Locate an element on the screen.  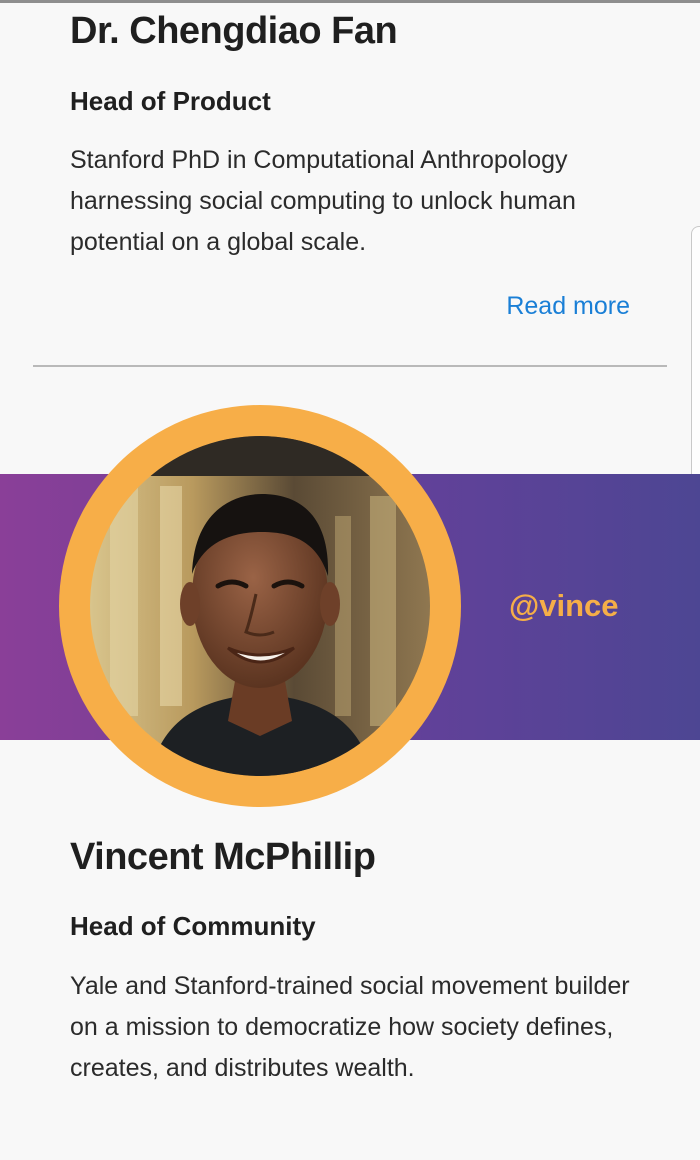
profile-role: Head of Community is located at coordinates (193, 926).